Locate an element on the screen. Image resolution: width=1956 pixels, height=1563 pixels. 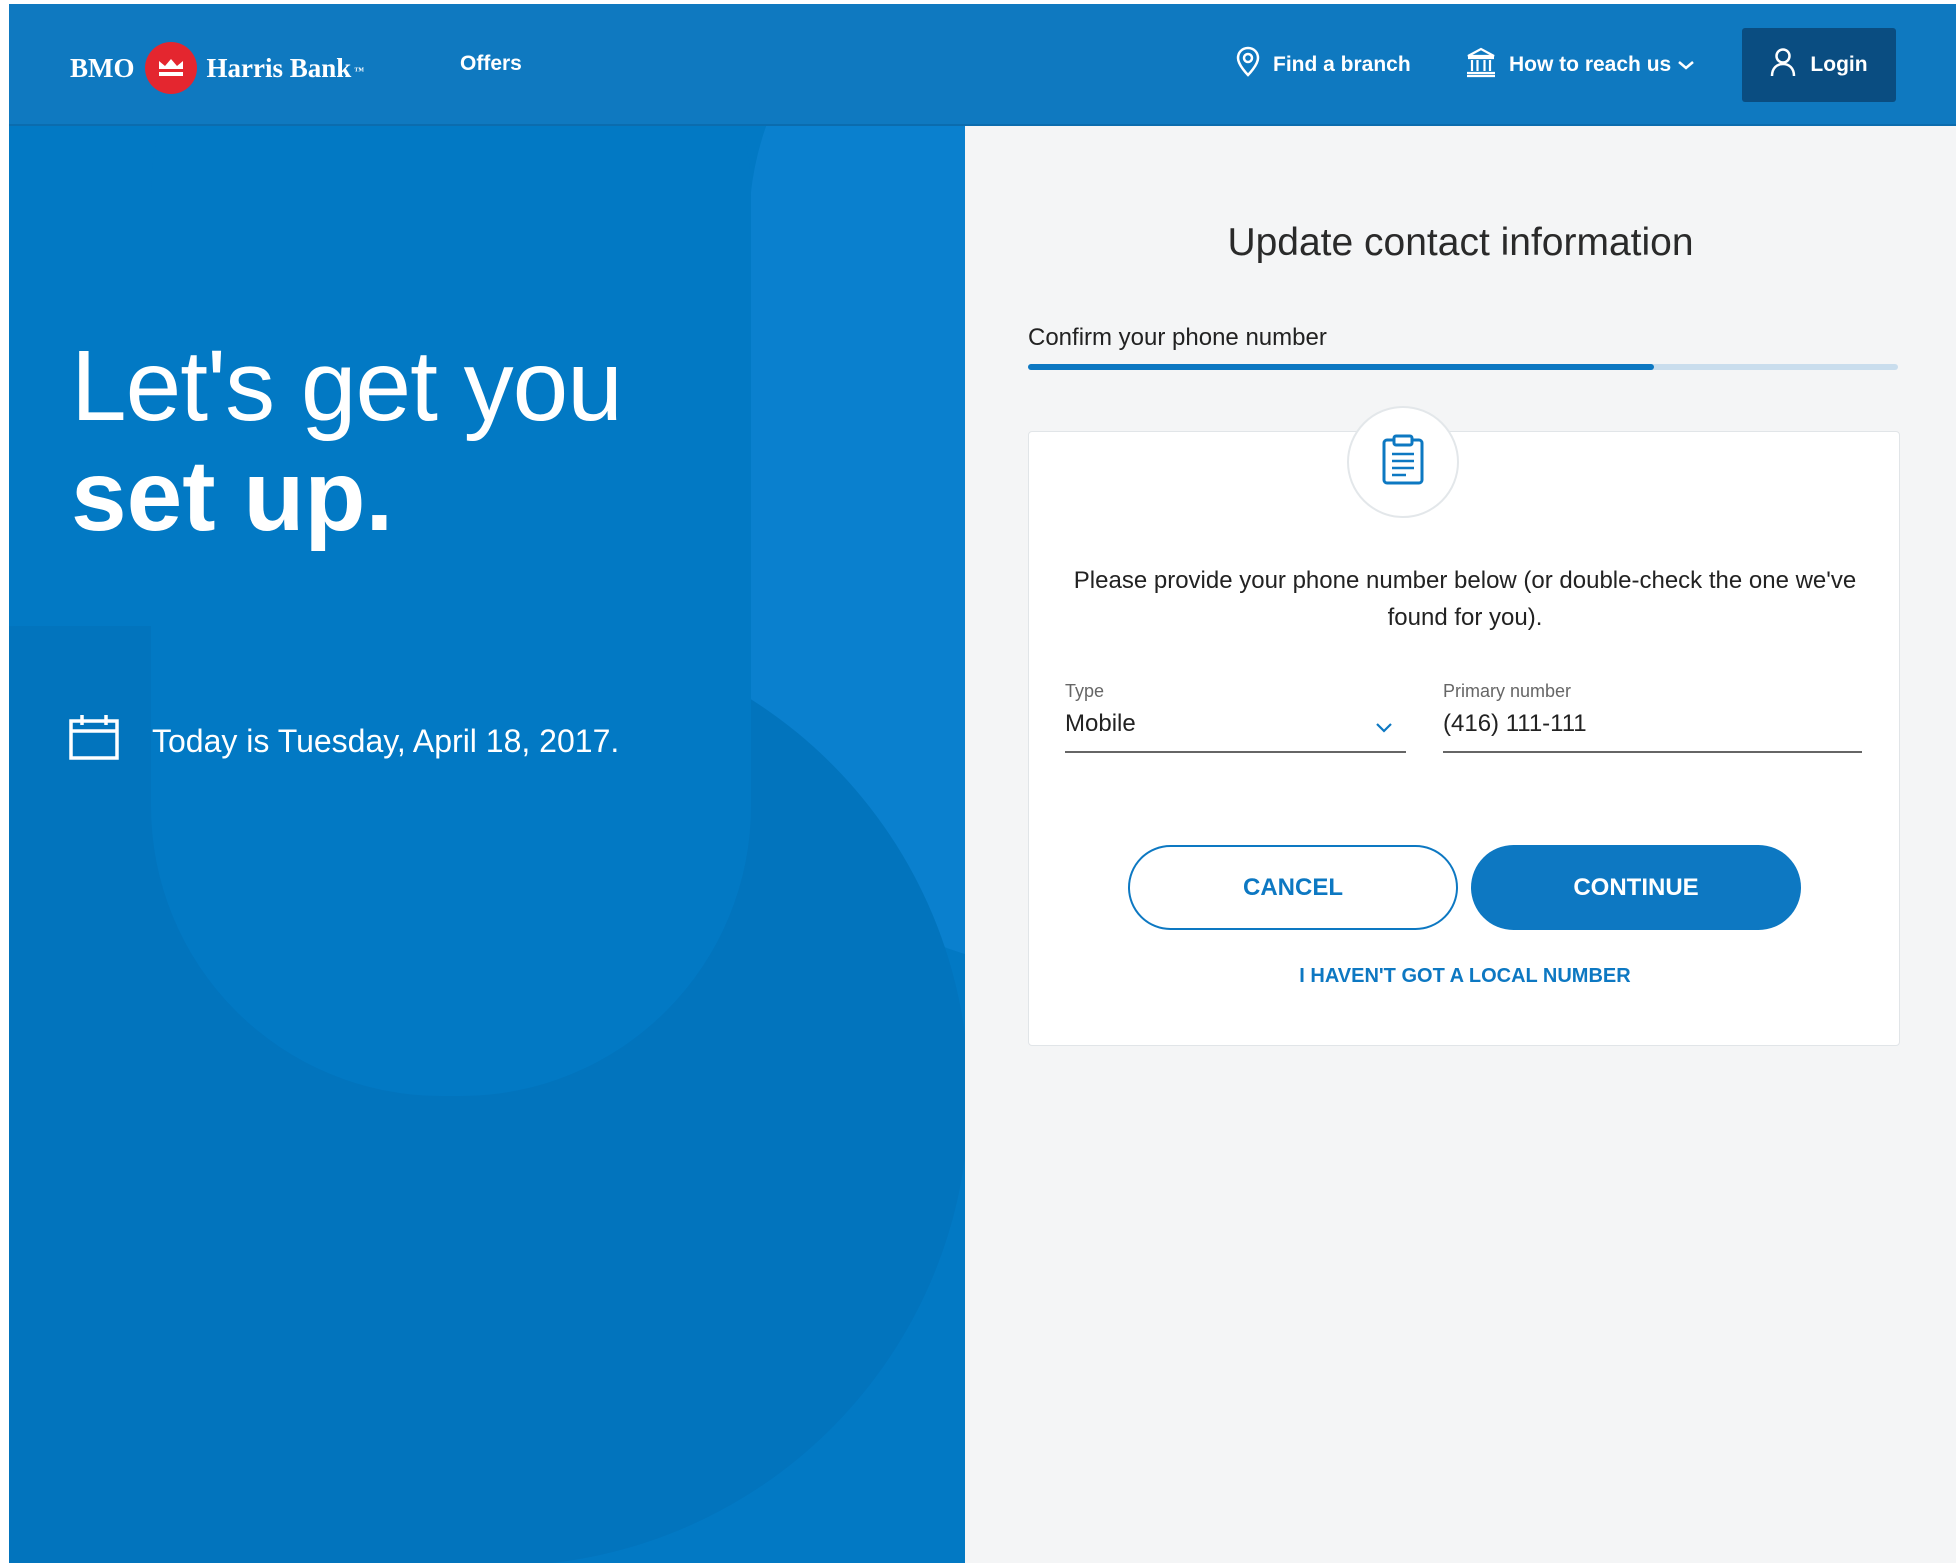
nav-how-to-reach-menu: How to reach us is located at coordinates (1580, 65).